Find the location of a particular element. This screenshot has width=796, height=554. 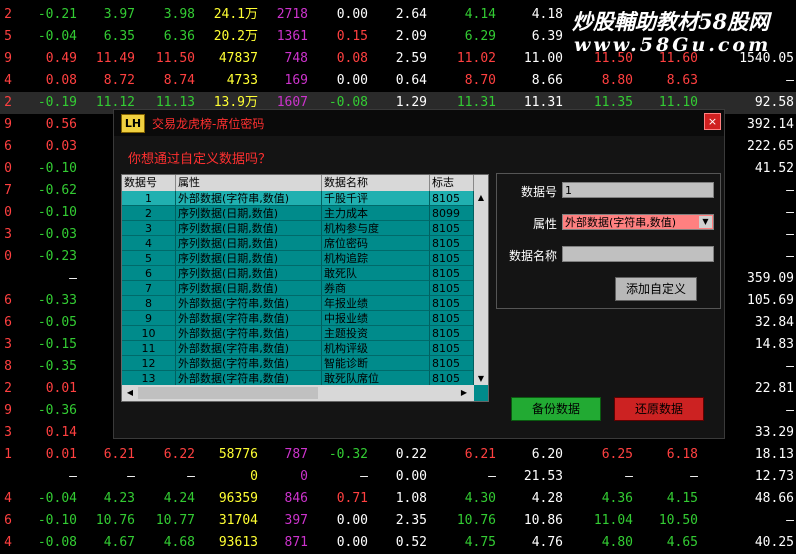

column-header-data-name: 数据名称 is located at coordinates (376, 183).